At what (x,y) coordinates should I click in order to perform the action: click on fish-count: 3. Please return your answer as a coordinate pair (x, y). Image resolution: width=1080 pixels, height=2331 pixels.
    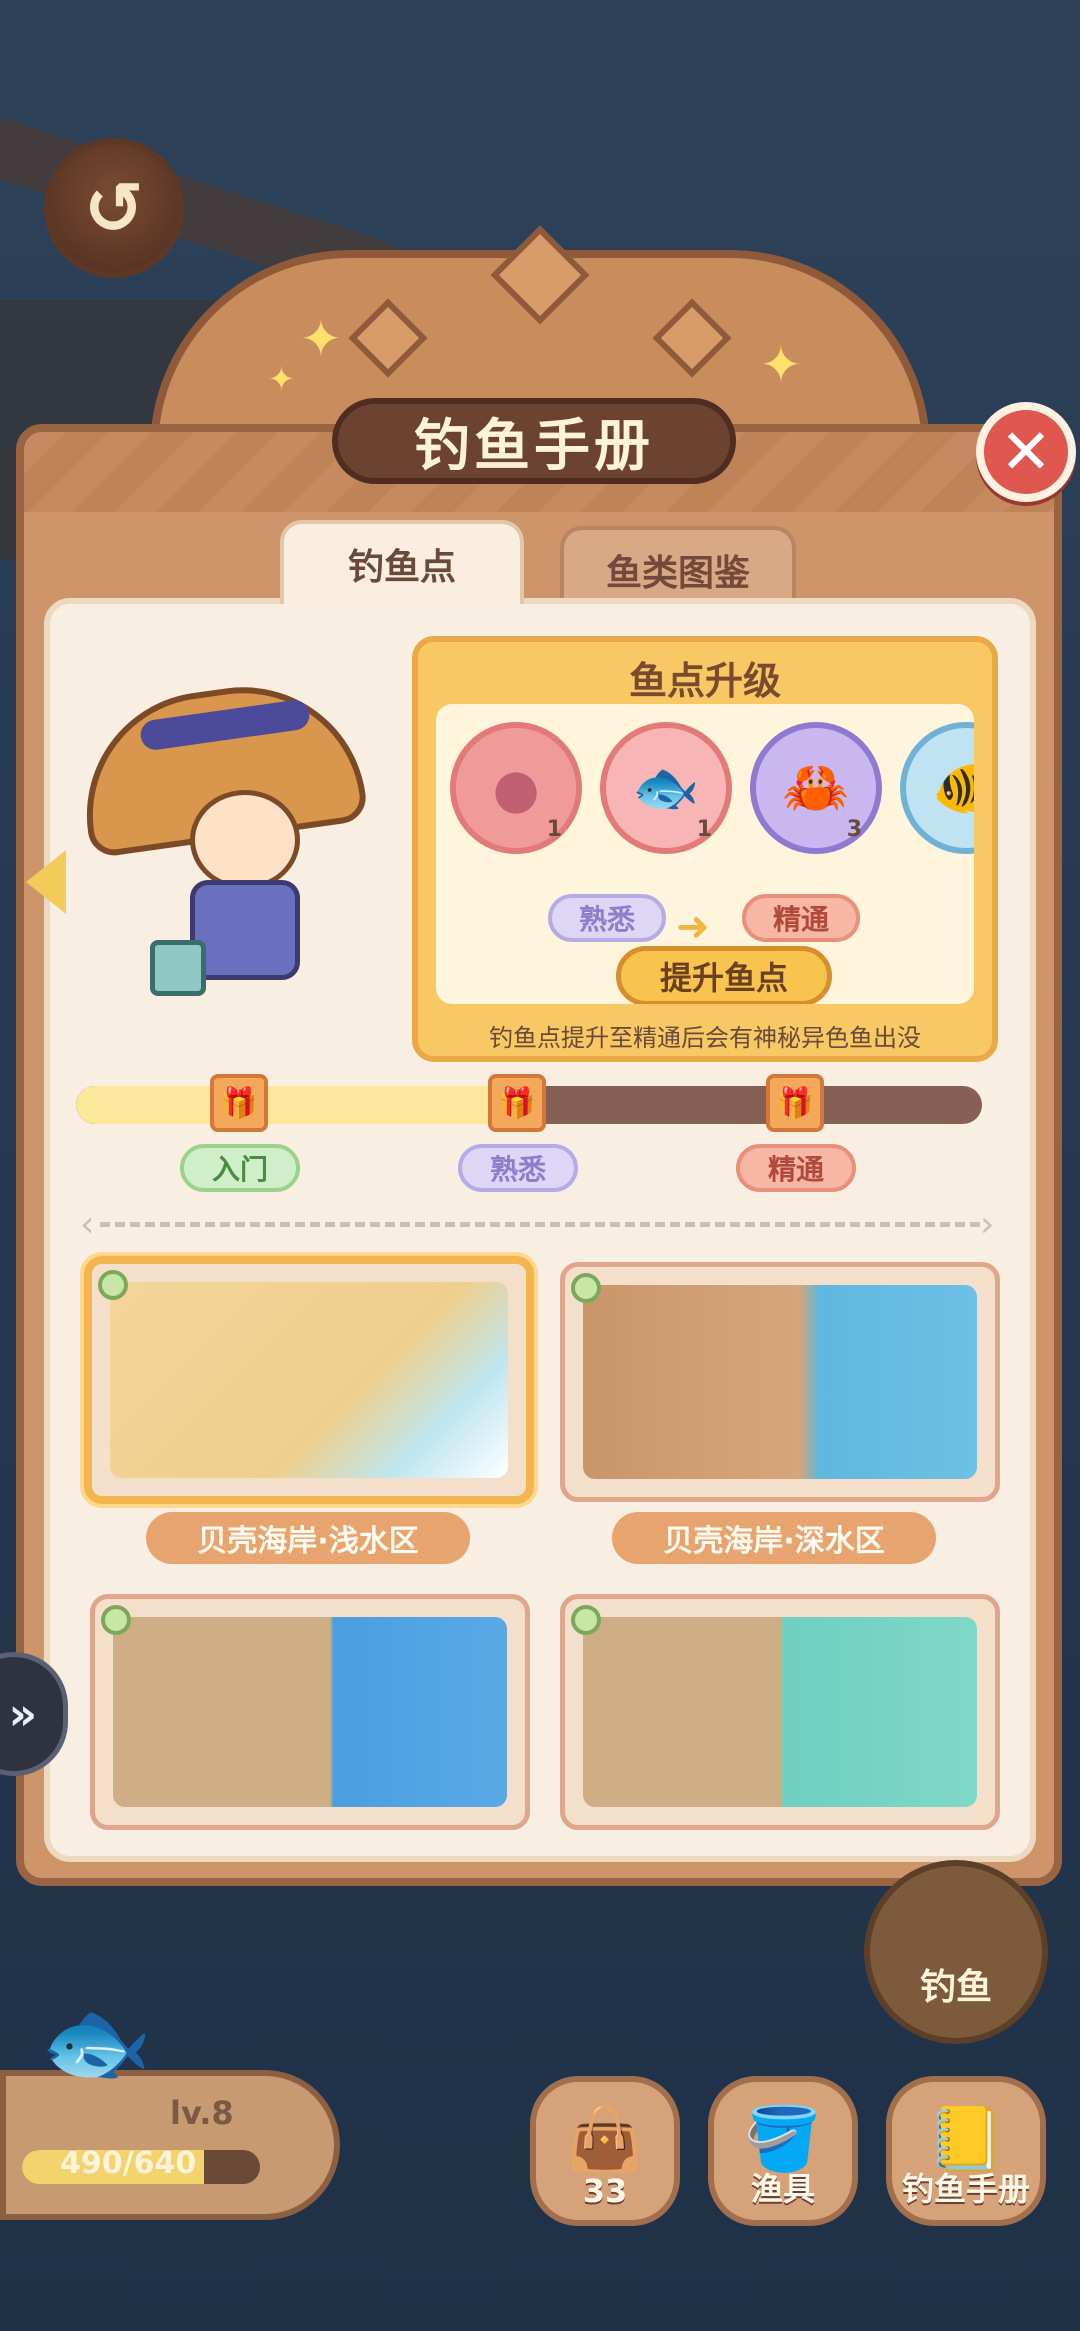
    Looking at the image, I should click on (854, 829).